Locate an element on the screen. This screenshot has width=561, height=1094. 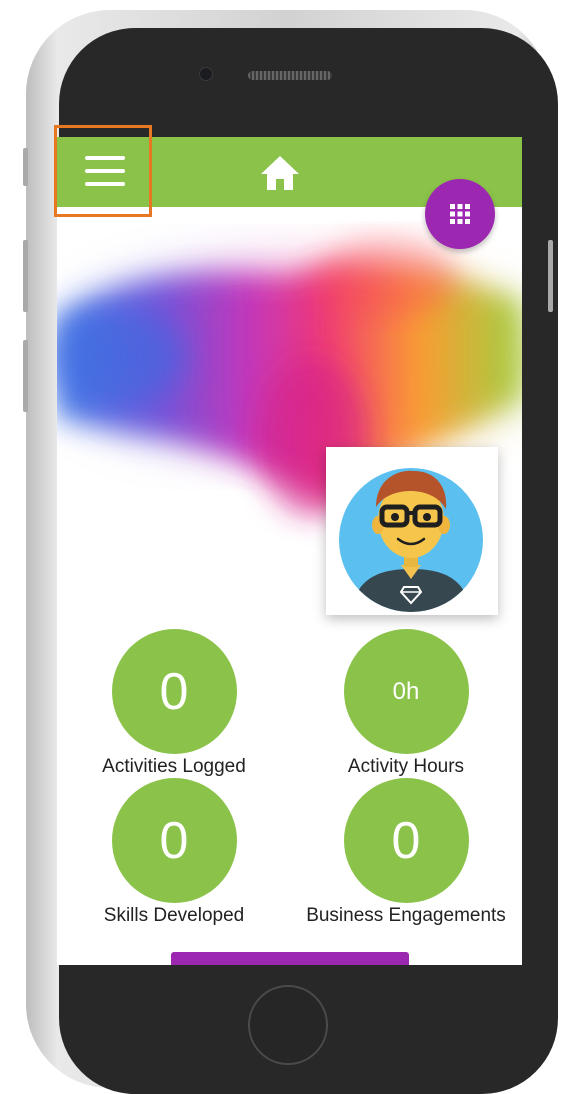
apps-grid-button is located at coordinates (460, 214).